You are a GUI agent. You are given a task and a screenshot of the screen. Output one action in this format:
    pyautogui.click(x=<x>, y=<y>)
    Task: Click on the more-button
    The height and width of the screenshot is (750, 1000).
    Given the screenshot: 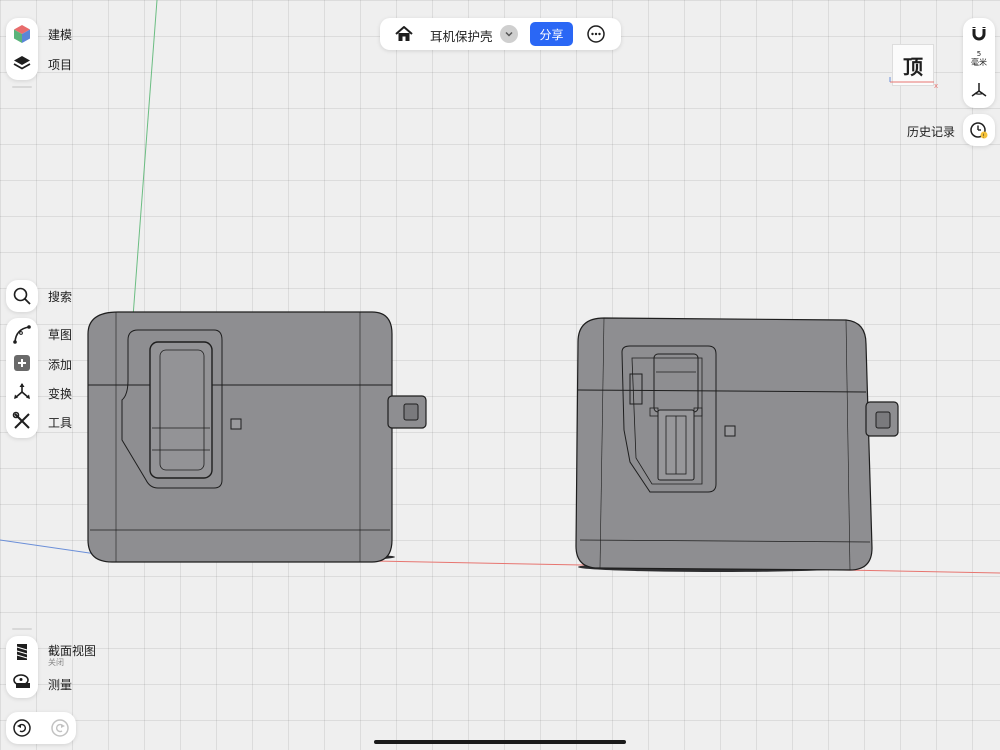 What is the action you would take?
    pyautogui.click(x=596, y=34)
    